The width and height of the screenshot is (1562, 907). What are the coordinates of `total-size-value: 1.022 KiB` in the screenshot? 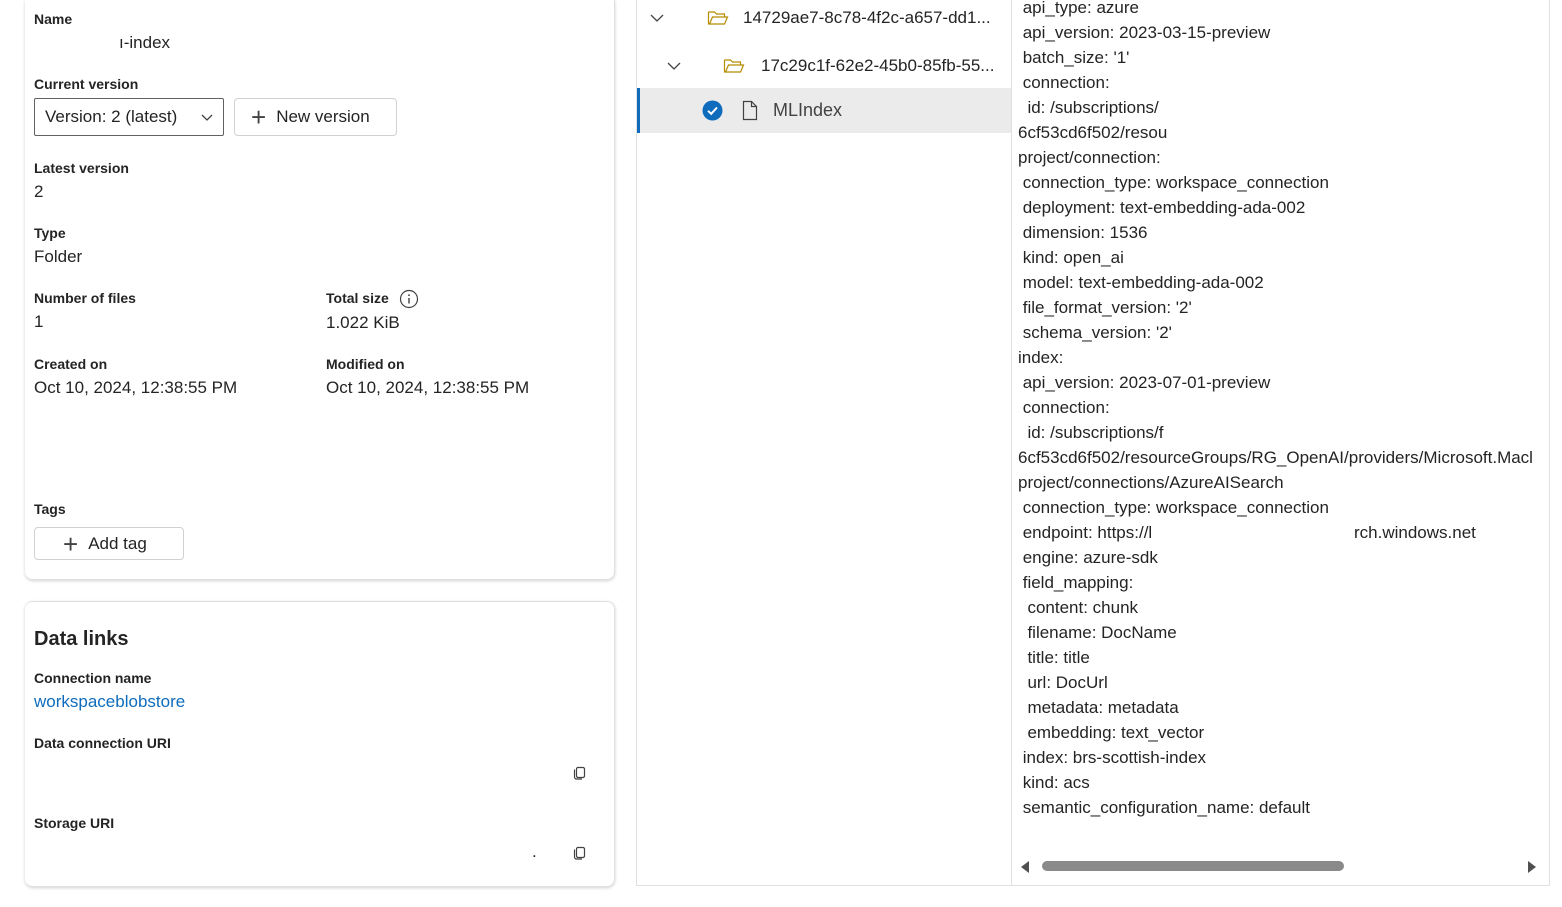 It's located at (363, 322).